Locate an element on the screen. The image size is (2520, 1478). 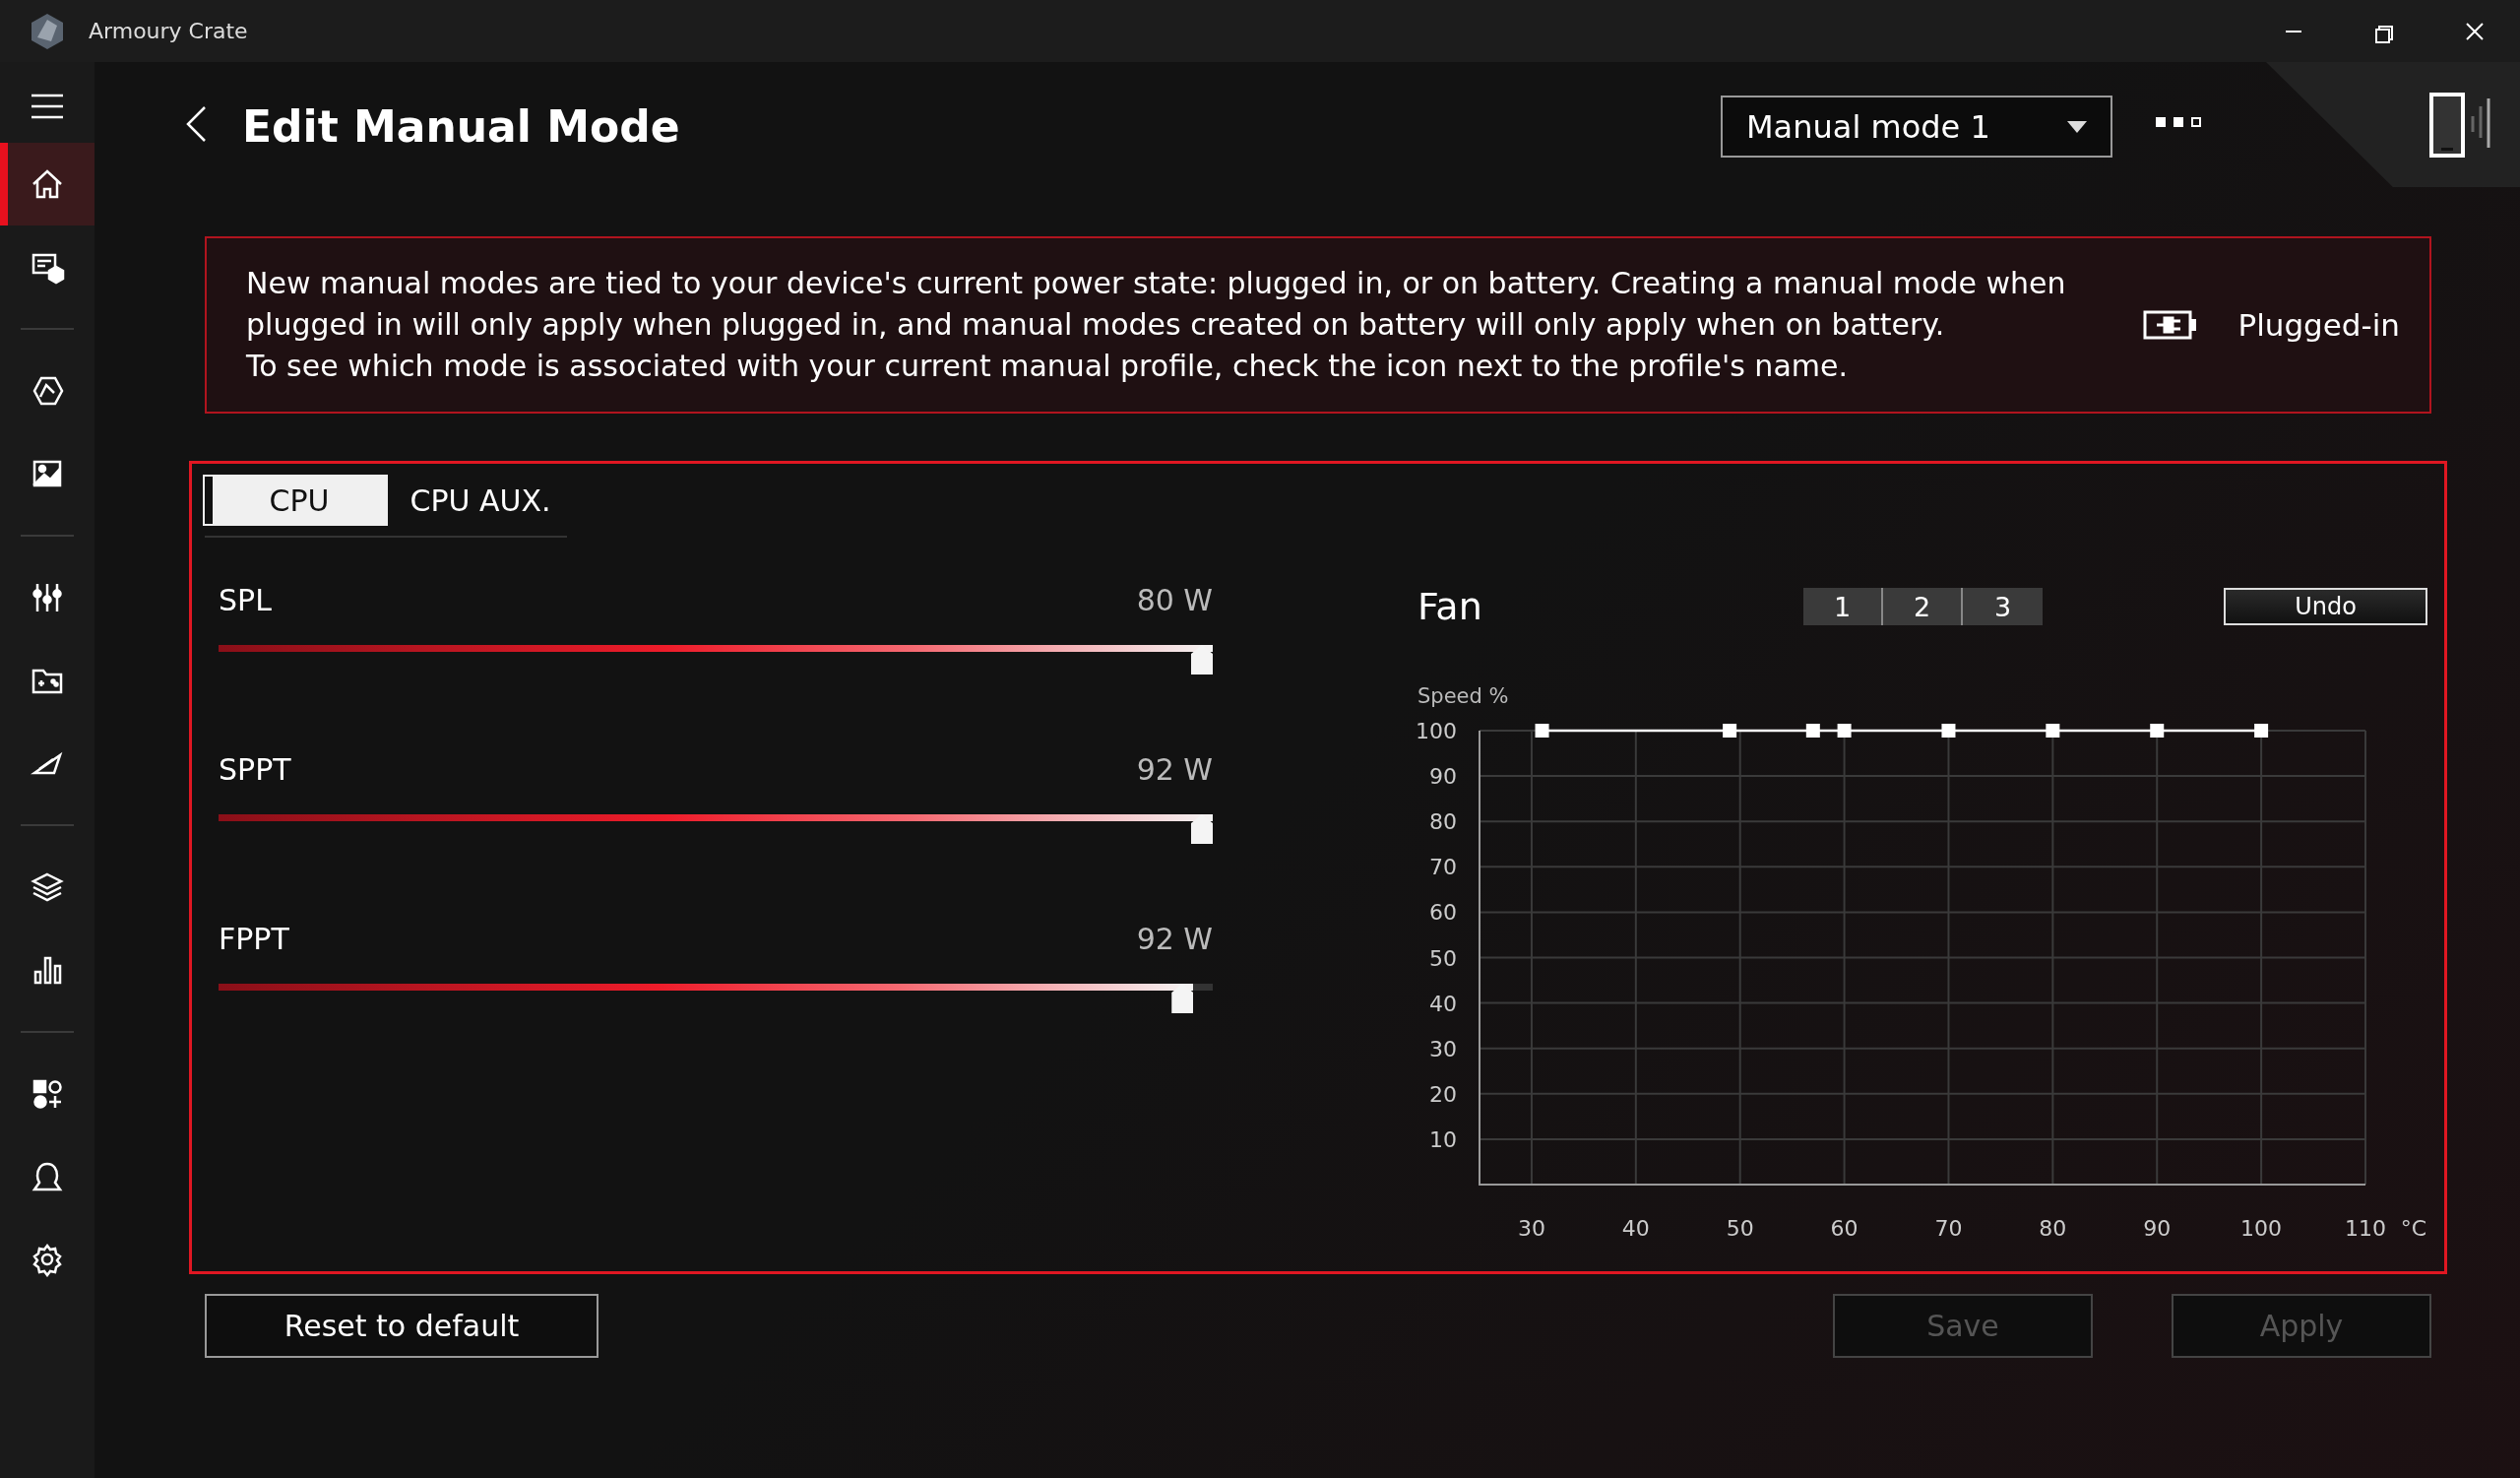
y-tick-label: 90 is located at coordinates (1443, 777).